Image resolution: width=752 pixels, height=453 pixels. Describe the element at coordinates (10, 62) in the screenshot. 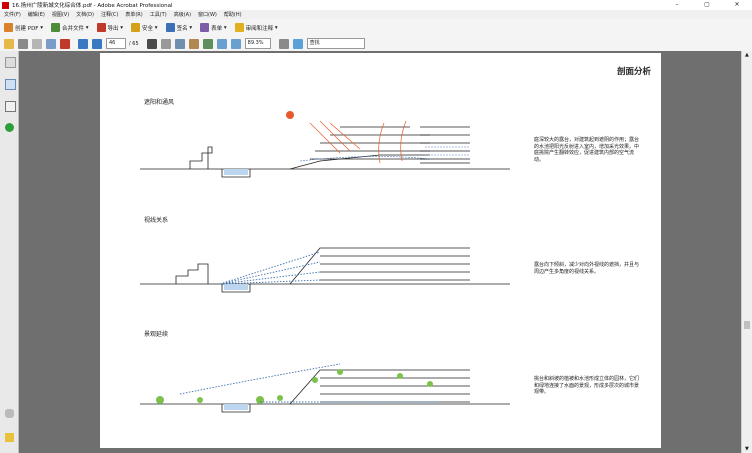

I see `pages-panel-icon` at that location.